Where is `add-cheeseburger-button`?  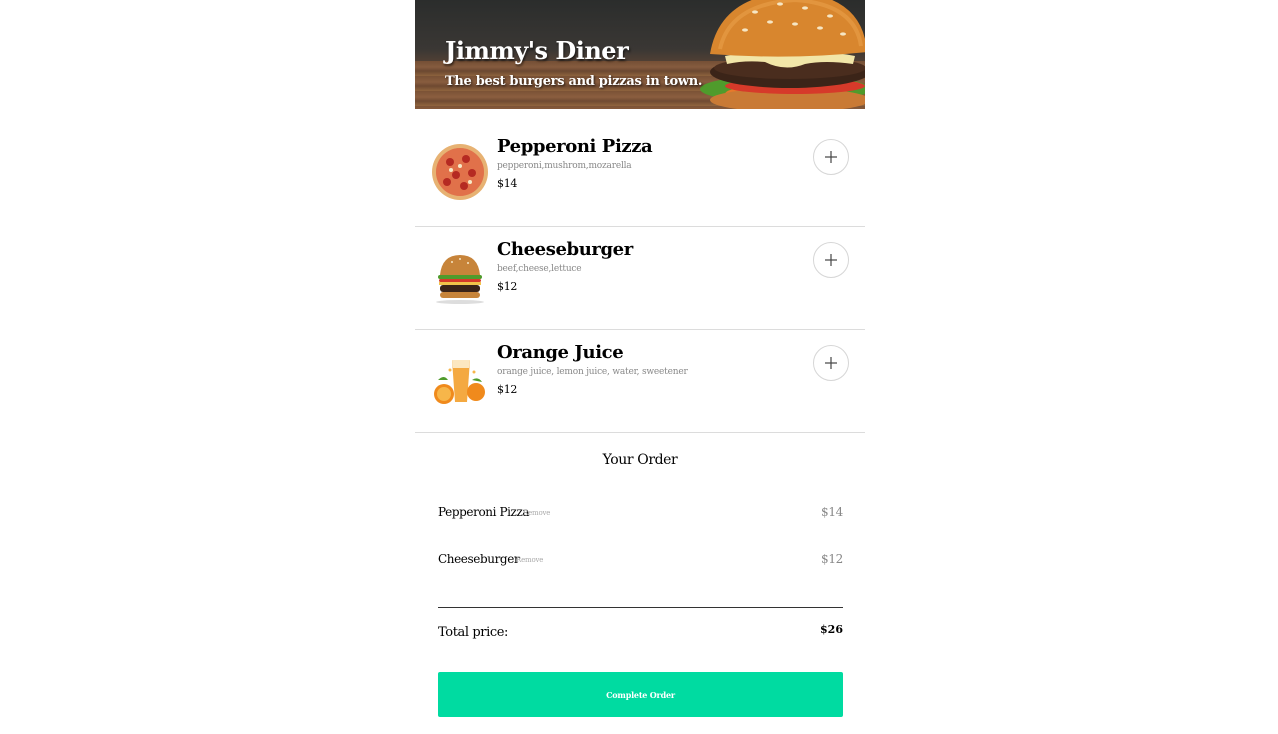
add-cheeseburger-button is located at coordinates (831, 260).